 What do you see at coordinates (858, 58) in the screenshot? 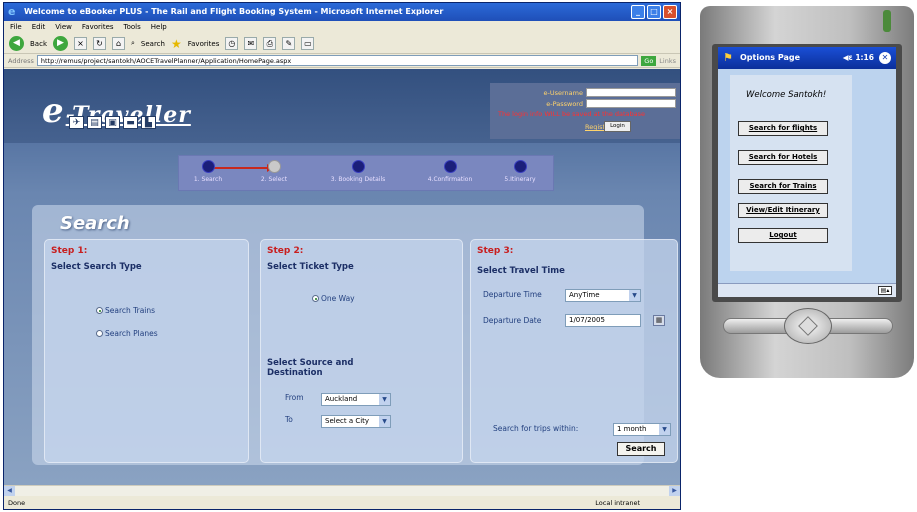
I see `ppc-clock: ◀ε 1:16` at bounding box center [858, 58].